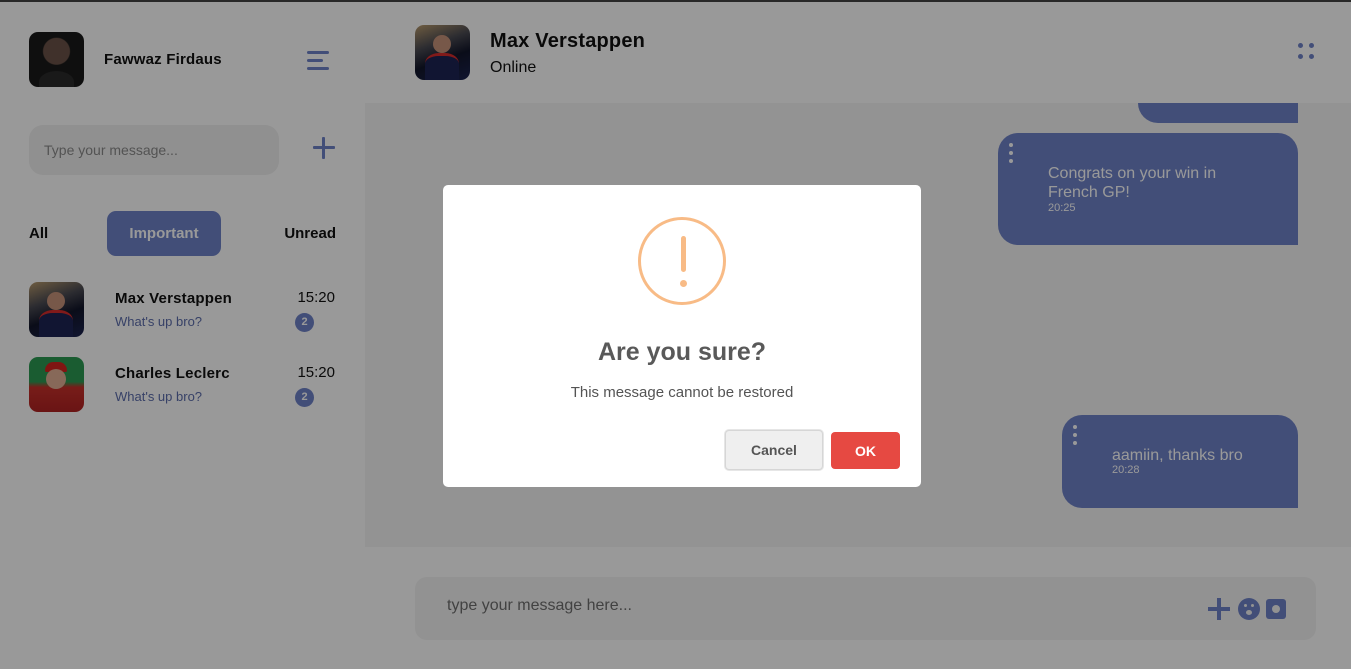  Describe the element at coordinates (865, 450) in the screenshot. I see `ok-button: OK` at that location.